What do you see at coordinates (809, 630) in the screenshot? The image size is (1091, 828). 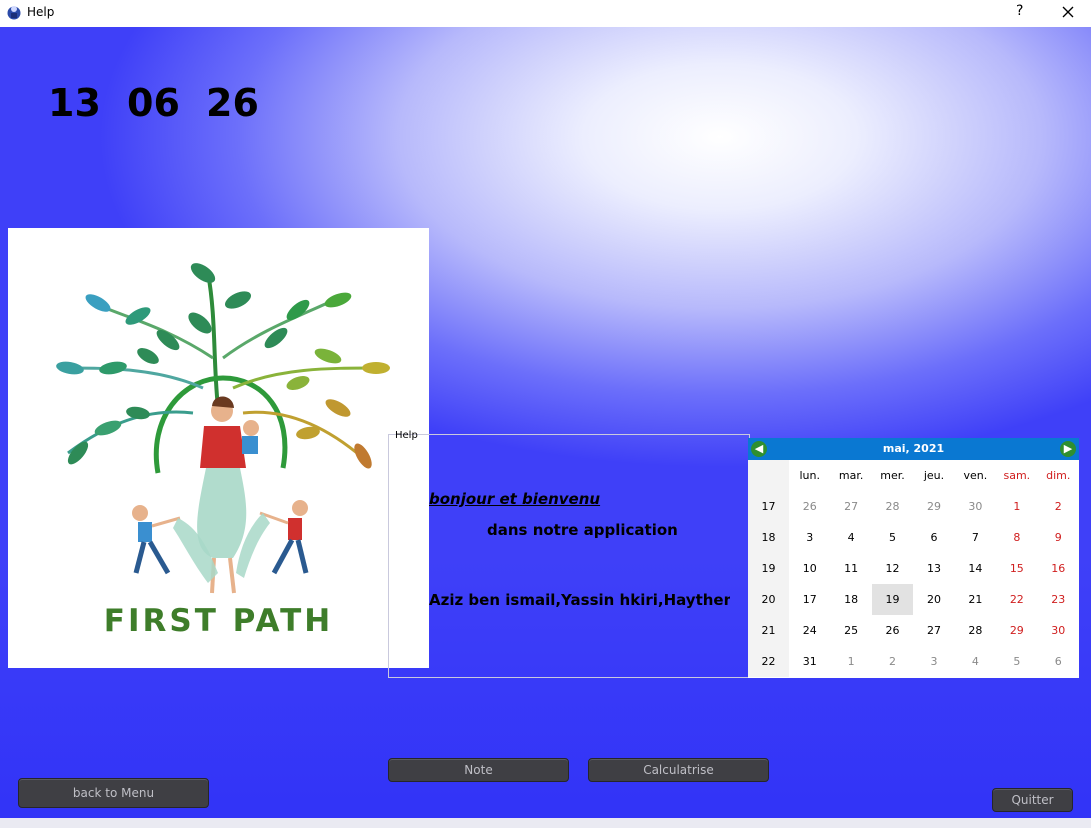 I see `calendar-day: 24` at bounding box center [809, 630].